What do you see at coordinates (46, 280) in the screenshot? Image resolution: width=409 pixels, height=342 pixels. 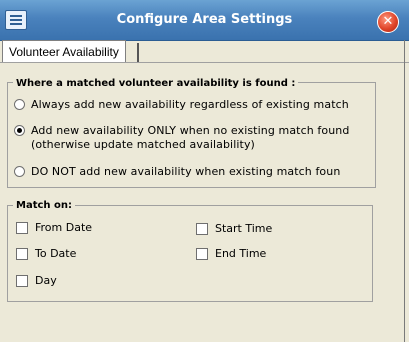 I see `checkbox-label: Day` at bounding box center [46, 280].